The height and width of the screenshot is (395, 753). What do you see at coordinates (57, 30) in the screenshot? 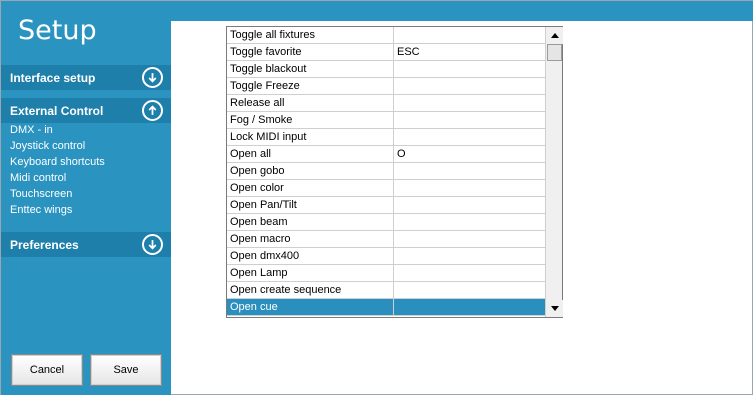
I see `page-title: Setup` at bounding box center [57, 30].